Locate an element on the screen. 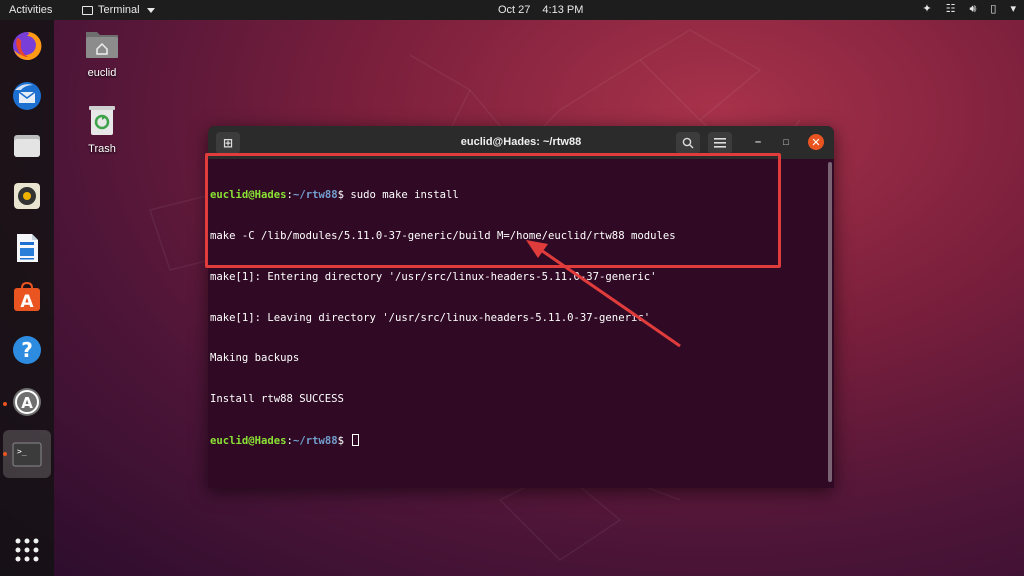 The image size is (1024, 576). clock-time: 4:13 PM is located at coordinates (563, 10).